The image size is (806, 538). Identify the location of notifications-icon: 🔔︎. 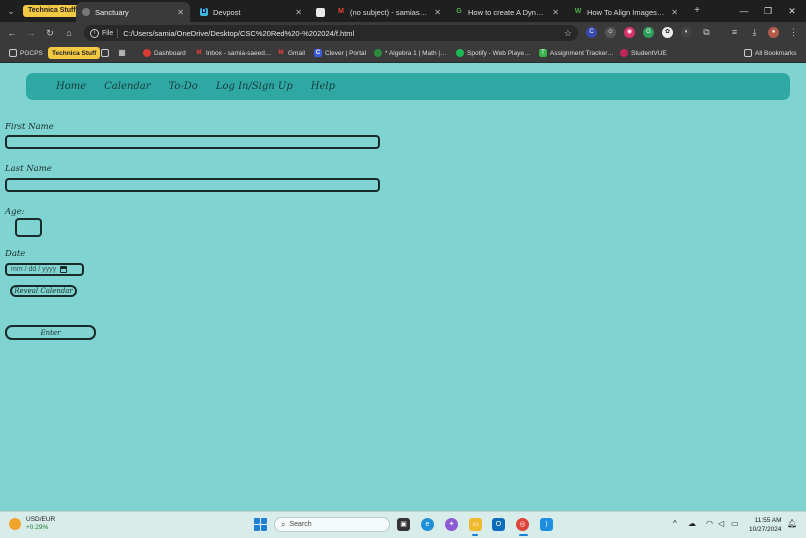
(792, 523).